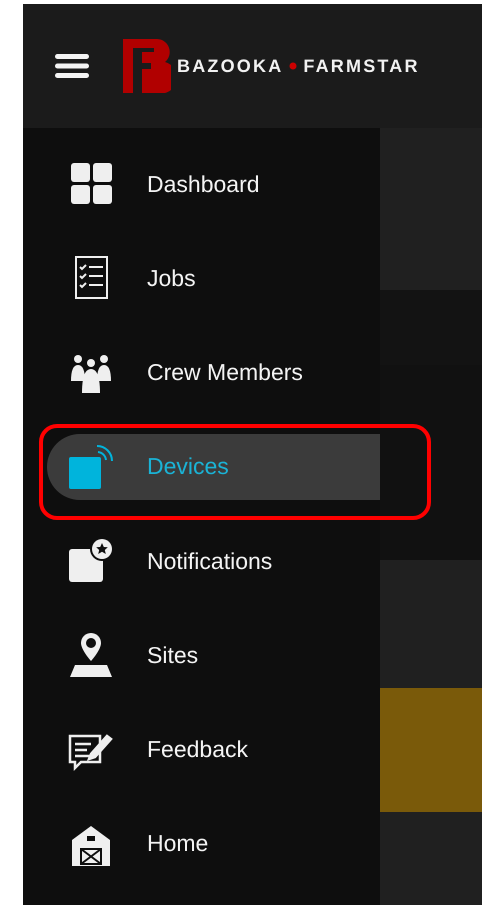 The width and height of the screenshot is (482, 905). I want to click on menu-icon, so click(72, 66).